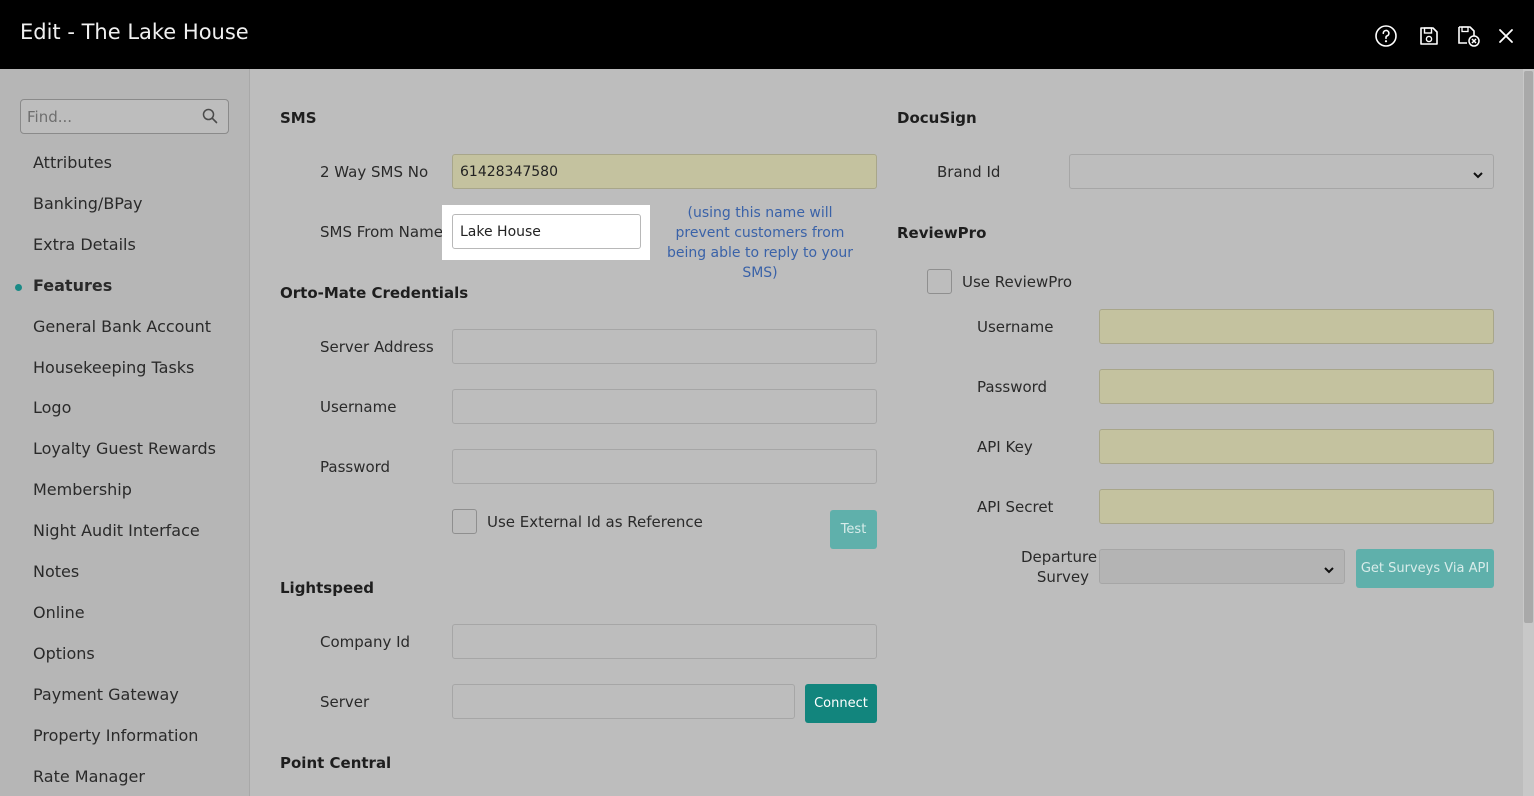 The width and height of the screenshot is (1534, 796). What do you see at coordinates (1296, 326) in the screenshot?
I see `reviewpro-username-input` at bounding box center [1296, 326].